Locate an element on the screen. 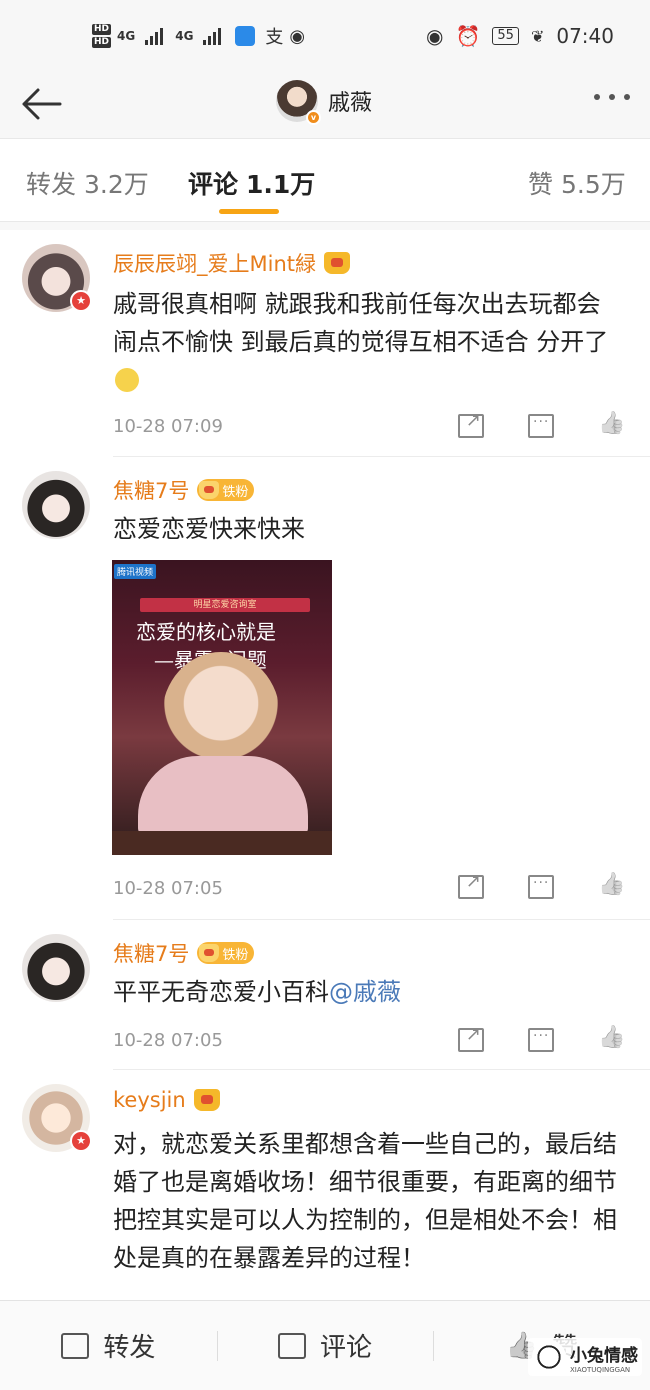 The height and width of the screenshot is (1390, 650). tab-bar: 转发 3.2万 评论 1.1万 赞 5.5万 is located at coordinates (325, 180).